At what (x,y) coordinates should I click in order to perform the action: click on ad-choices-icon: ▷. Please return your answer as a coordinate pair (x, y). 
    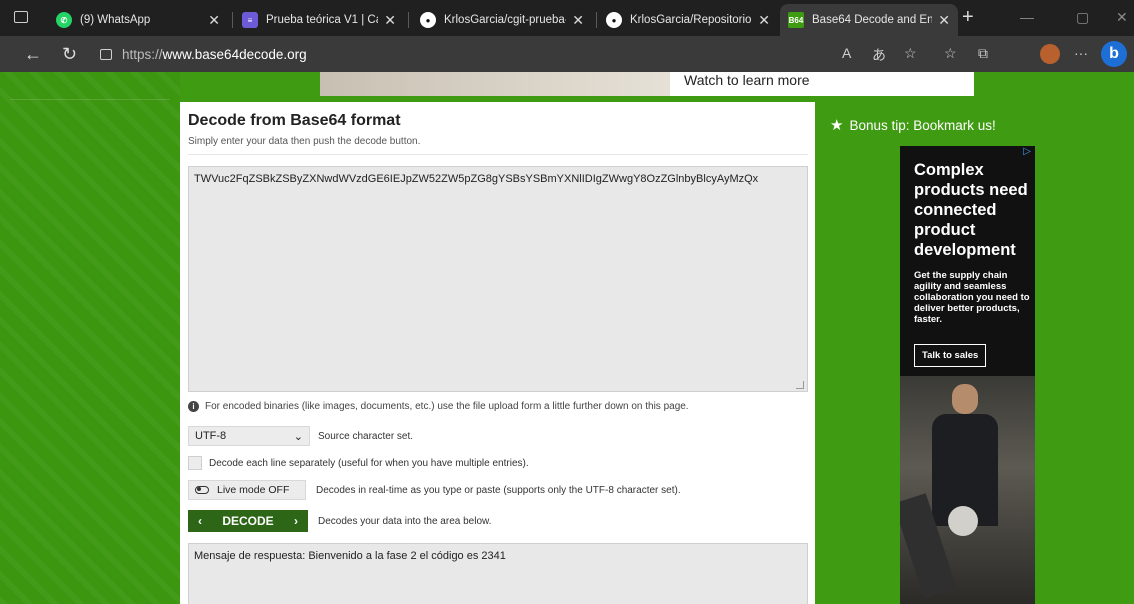
    Looking at the image, I should click on (1027, 151).